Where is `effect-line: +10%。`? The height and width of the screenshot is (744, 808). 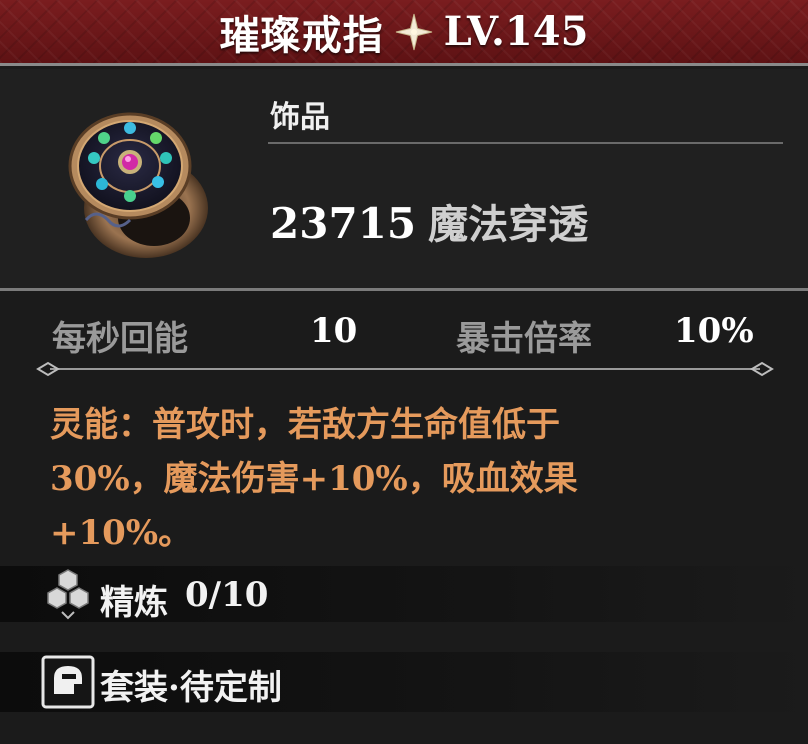 effect-line: +10%。 is located at coordinates (121, 533).